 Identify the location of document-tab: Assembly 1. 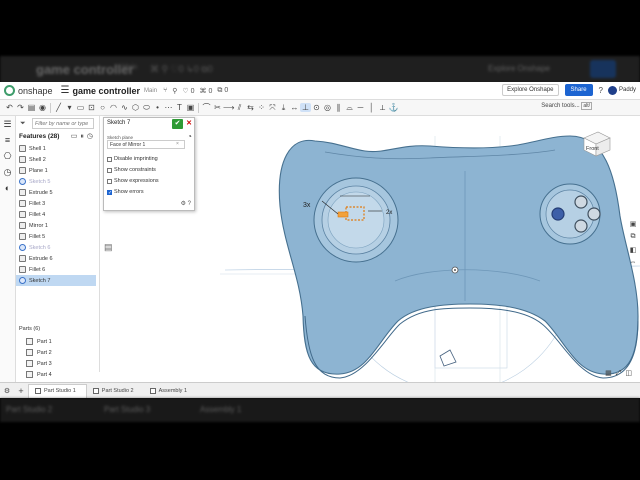
(170, 391).